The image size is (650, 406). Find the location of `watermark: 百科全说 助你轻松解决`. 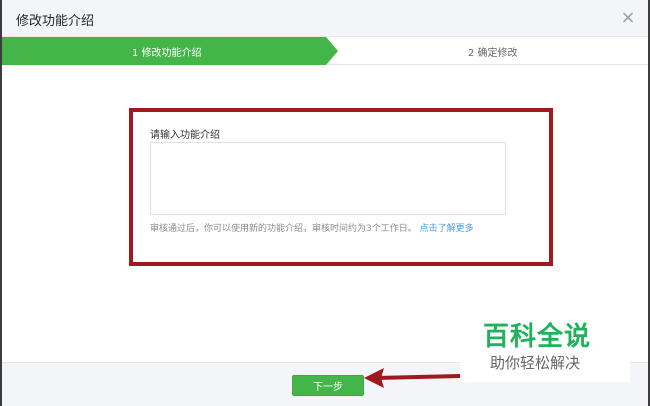

watermark: 百科全说 助你轻松解决 is located at coordinates (545, 347).